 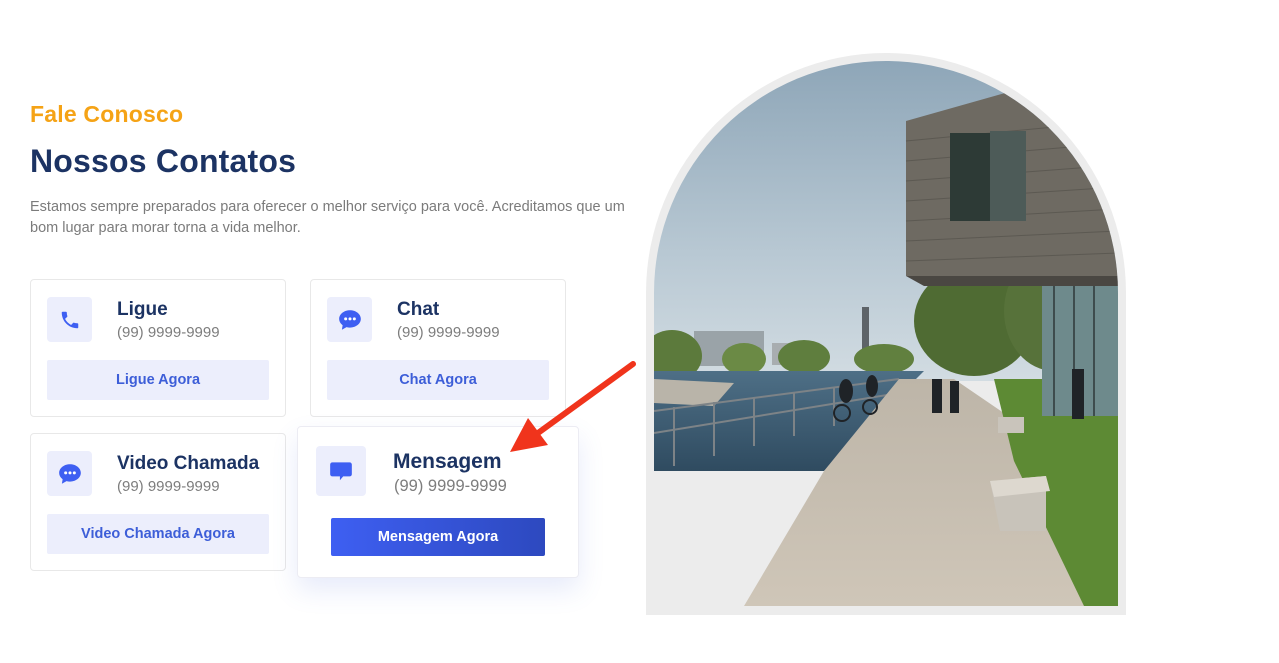 I want to click on section-eyebrow: Fale Conosco, so click(x=107, y=114).